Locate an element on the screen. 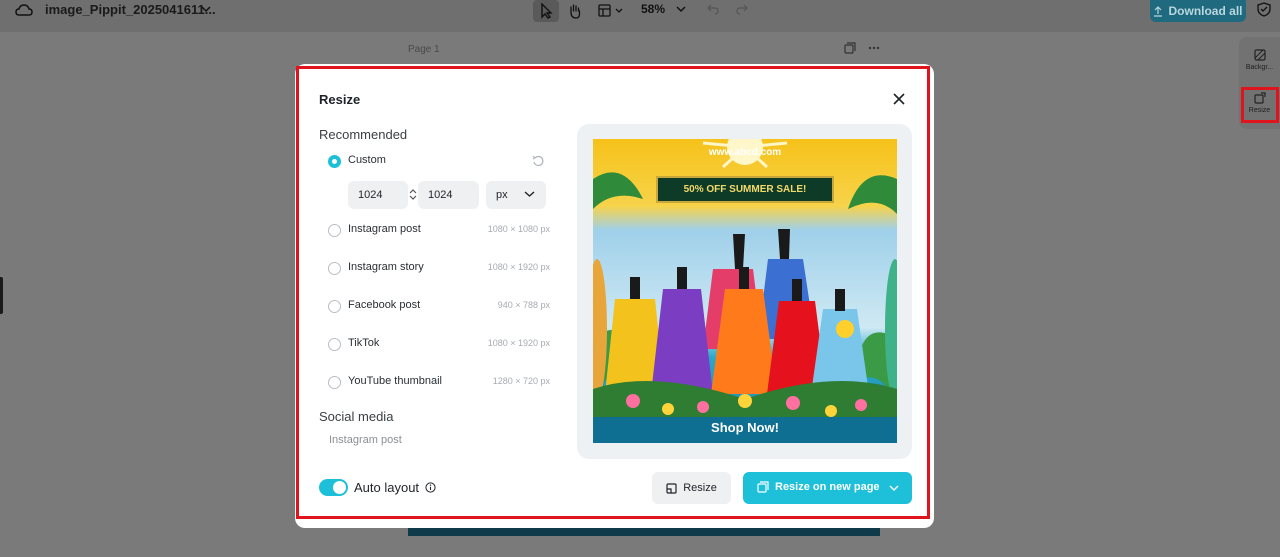  cursor-icon is located at coordinates (547, 11).